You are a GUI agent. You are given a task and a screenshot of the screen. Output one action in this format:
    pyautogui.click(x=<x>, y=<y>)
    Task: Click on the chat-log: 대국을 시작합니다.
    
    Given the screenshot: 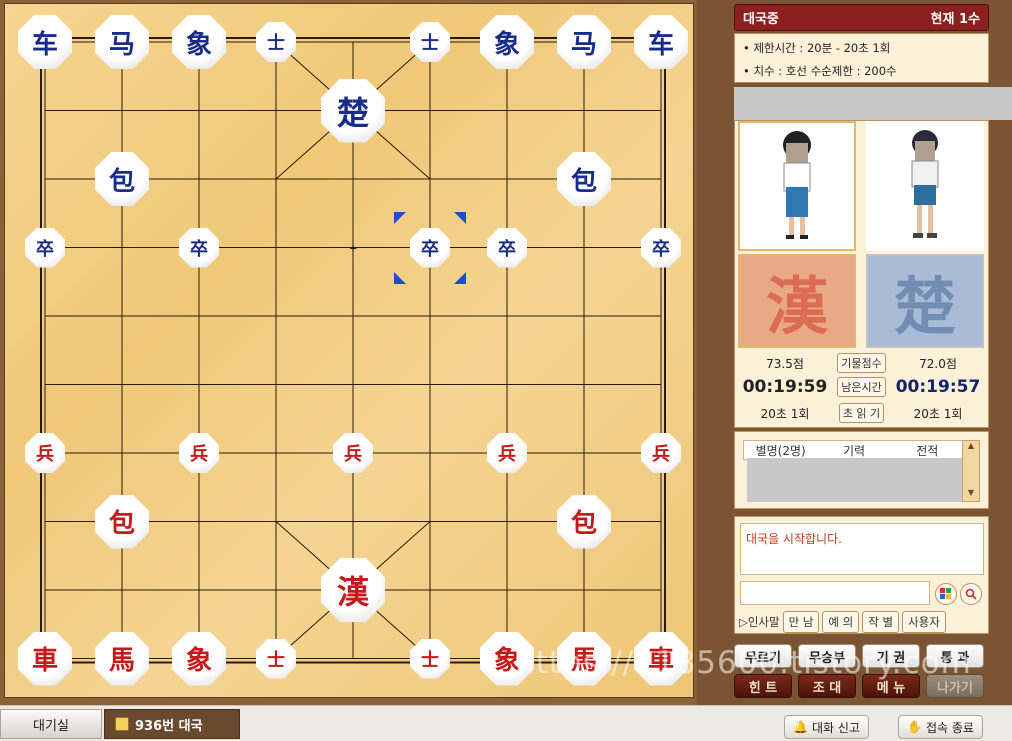 What is the action you would take?
    pyautogui.click(x=862, y=549)
    